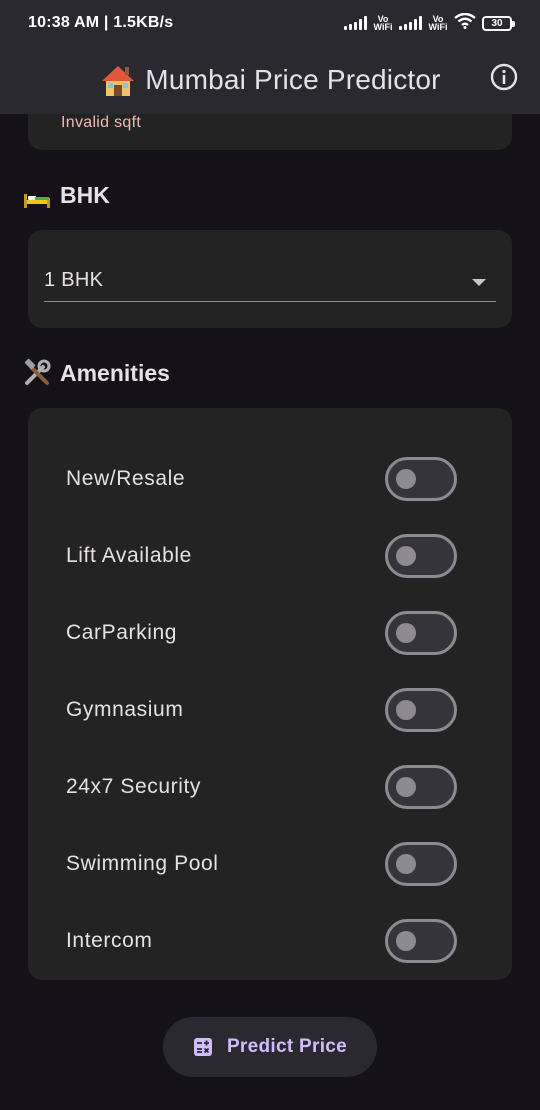 This screenshot has width=540, height=1110. Describe the element at coordinates (125, 709) in the screenshot. I see `amenity-label: Gymnasium` at that location.